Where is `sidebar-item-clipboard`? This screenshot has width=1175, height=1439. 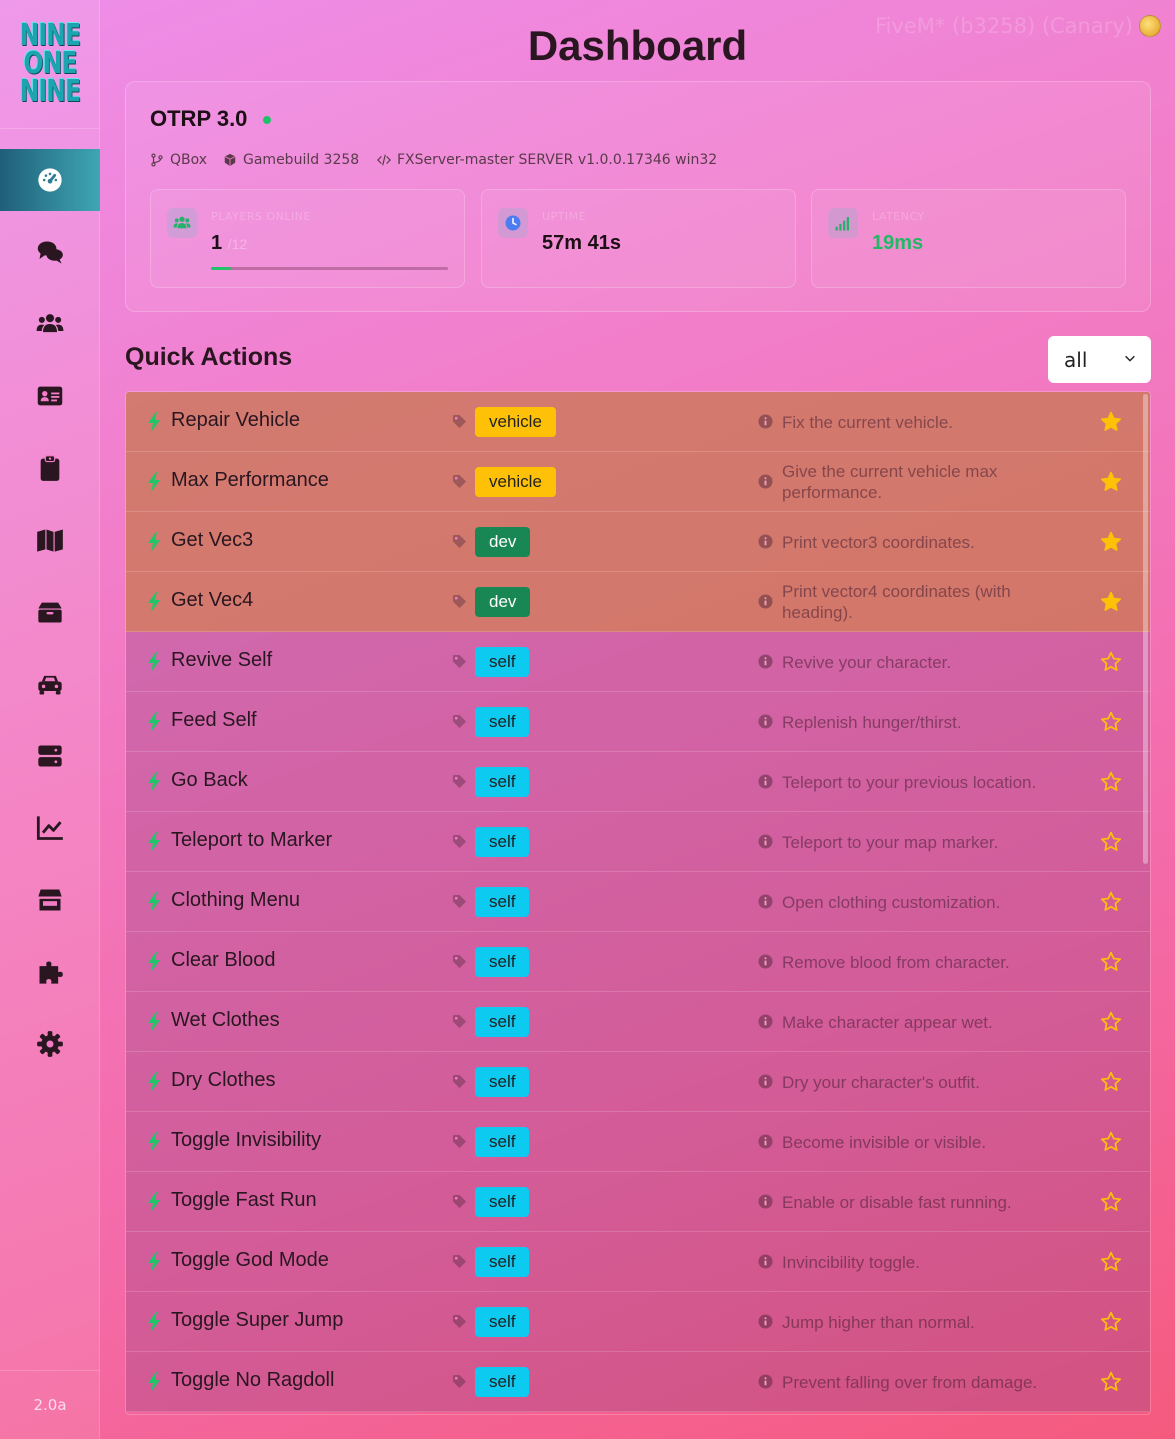 sidebar-item-clipboard is located at coordinates (50, 468).